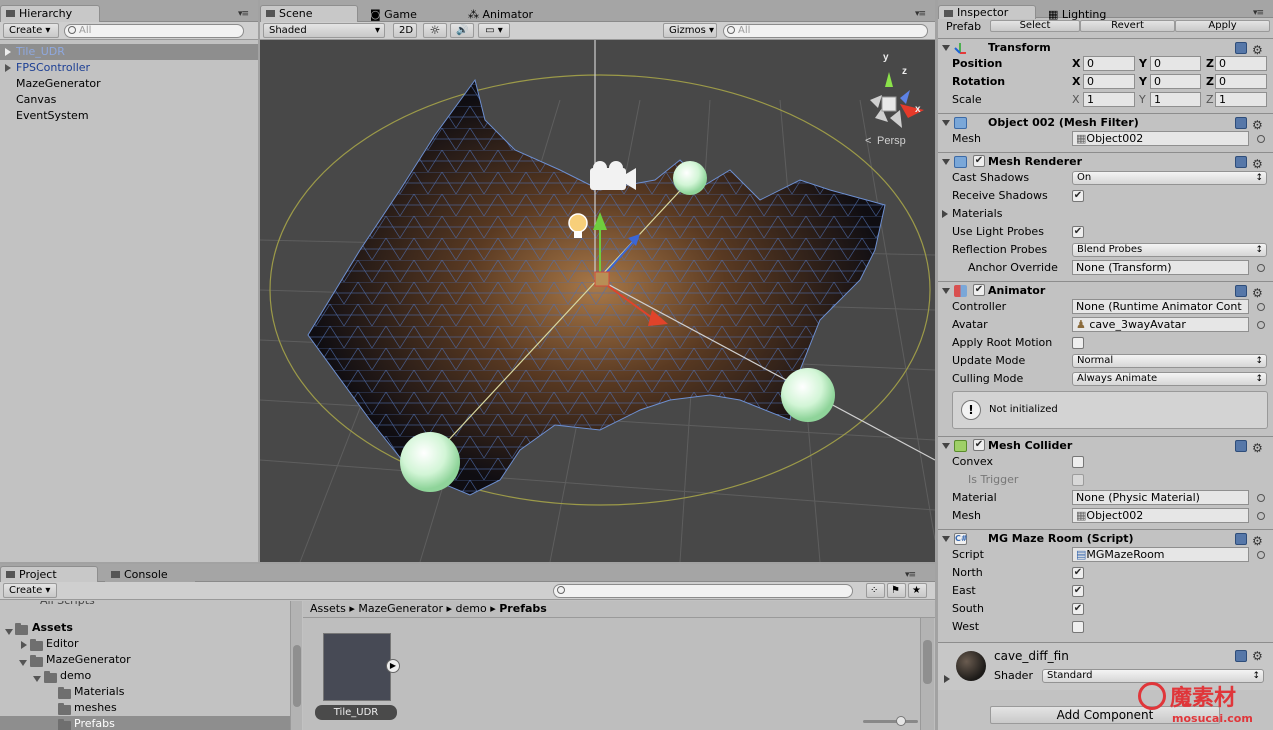 Image resolution: width=1273 pixels, height=730 pixels. What do you see at coordinates (1105, 214) in the screenshot?
I see `materials-row: Materials` at bounding box center [1105, 214].